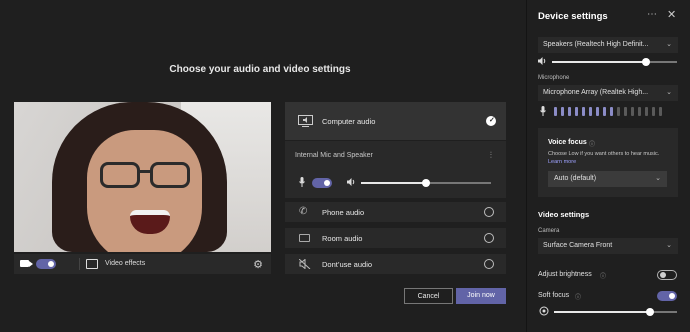 This screenshot has height=332, width=690. Describe the element at coordinates (305, 121) in the screenshot. I see `computer-audio-icon` at that location.